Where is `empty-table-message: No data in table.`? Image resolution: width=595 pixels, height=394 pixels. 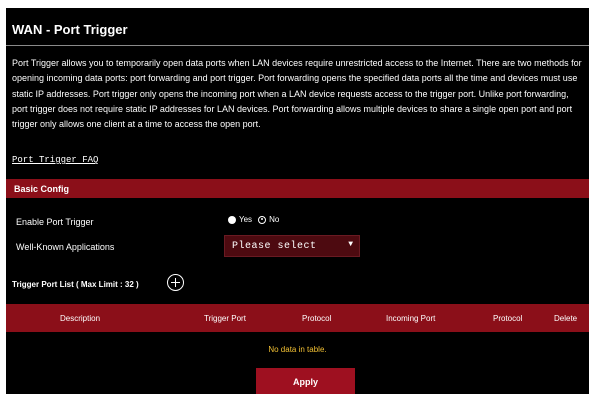 empty-table-message: No data in table. is located at coordinates (297, 349).